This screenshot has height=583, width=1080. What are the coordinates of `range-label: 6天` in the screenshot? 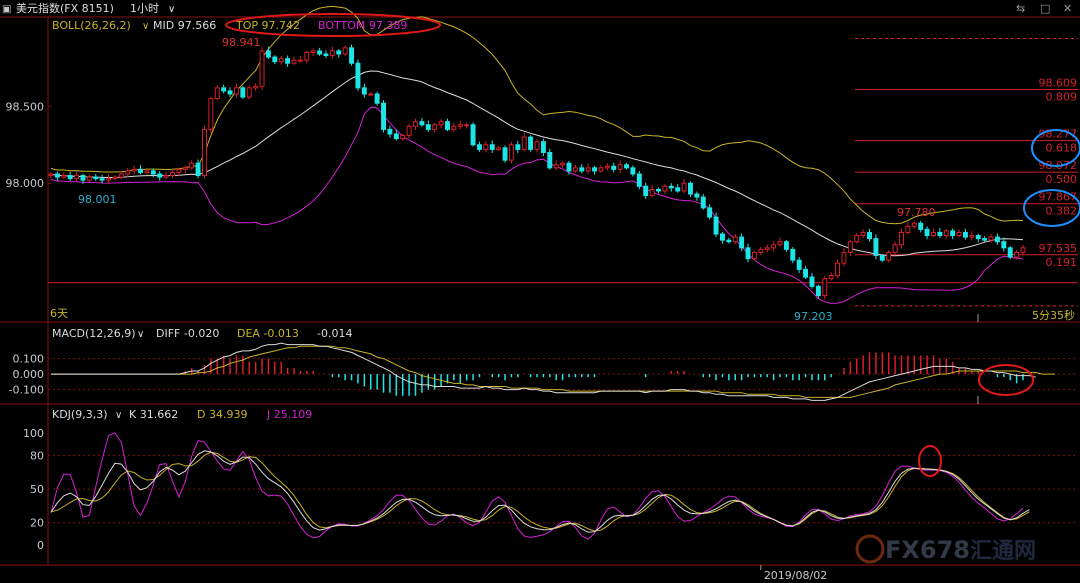 It's located at (59, 313).